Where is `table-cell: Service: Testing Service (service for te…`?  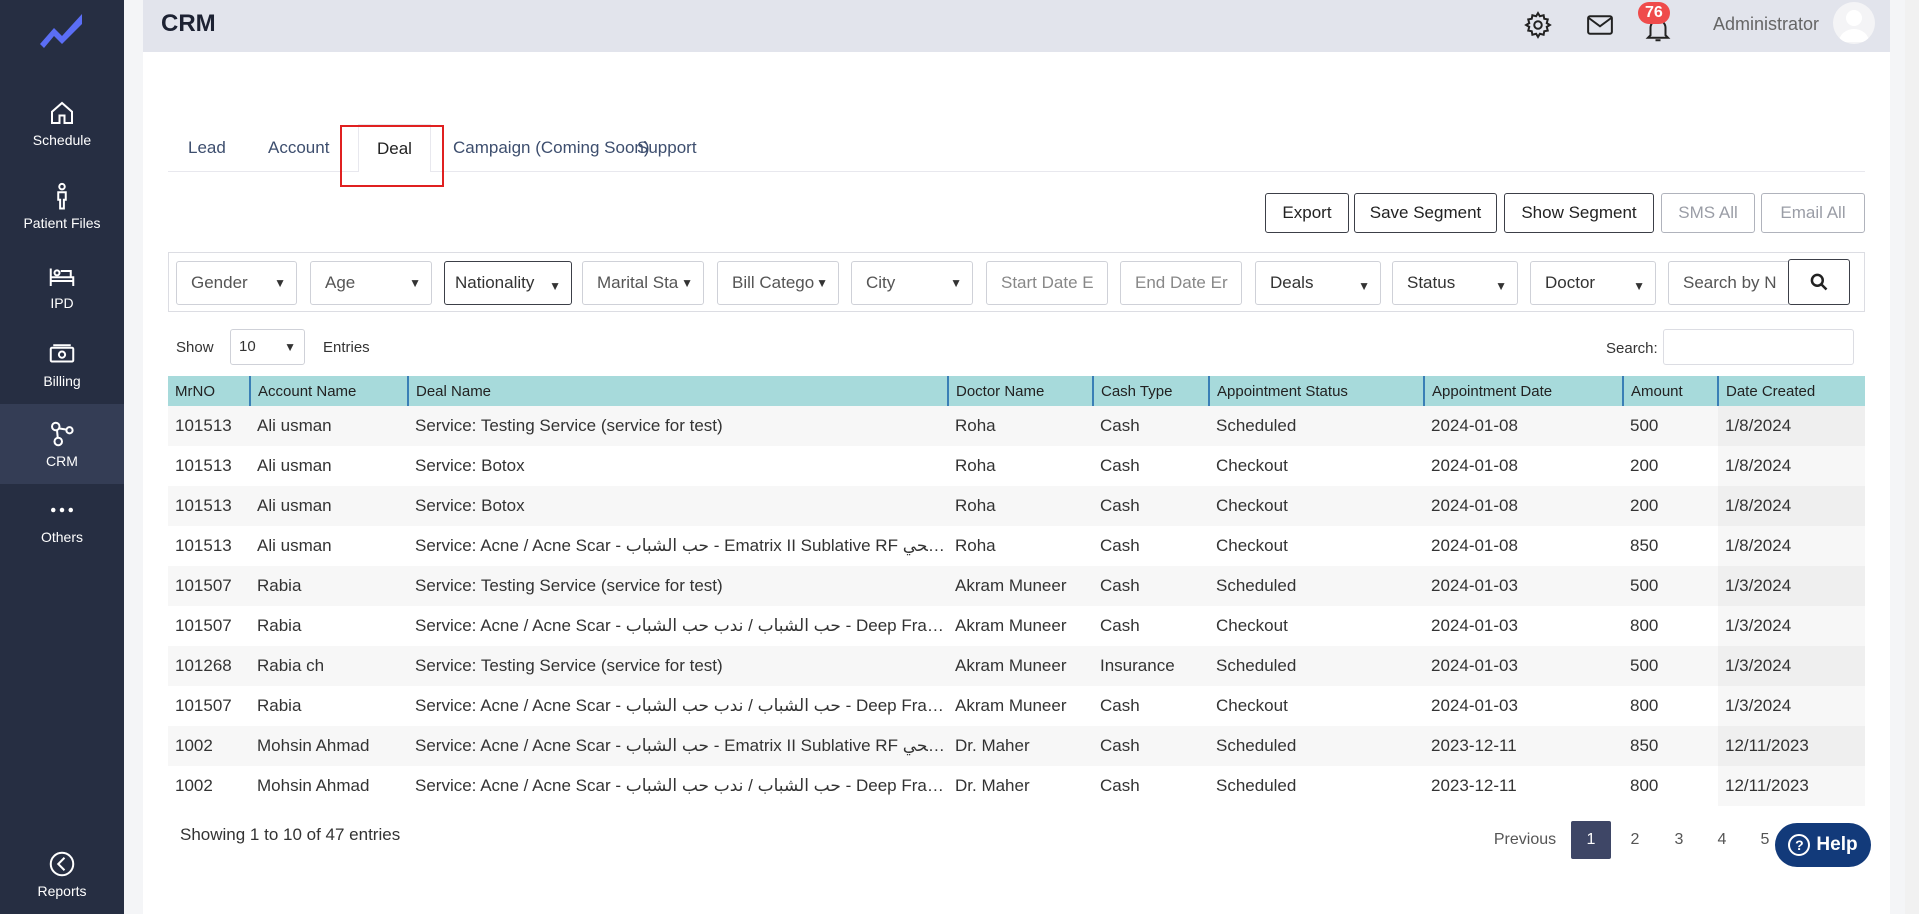
table-cell: Service: Testing Service (service for te… is located at coordinates (678, 586).